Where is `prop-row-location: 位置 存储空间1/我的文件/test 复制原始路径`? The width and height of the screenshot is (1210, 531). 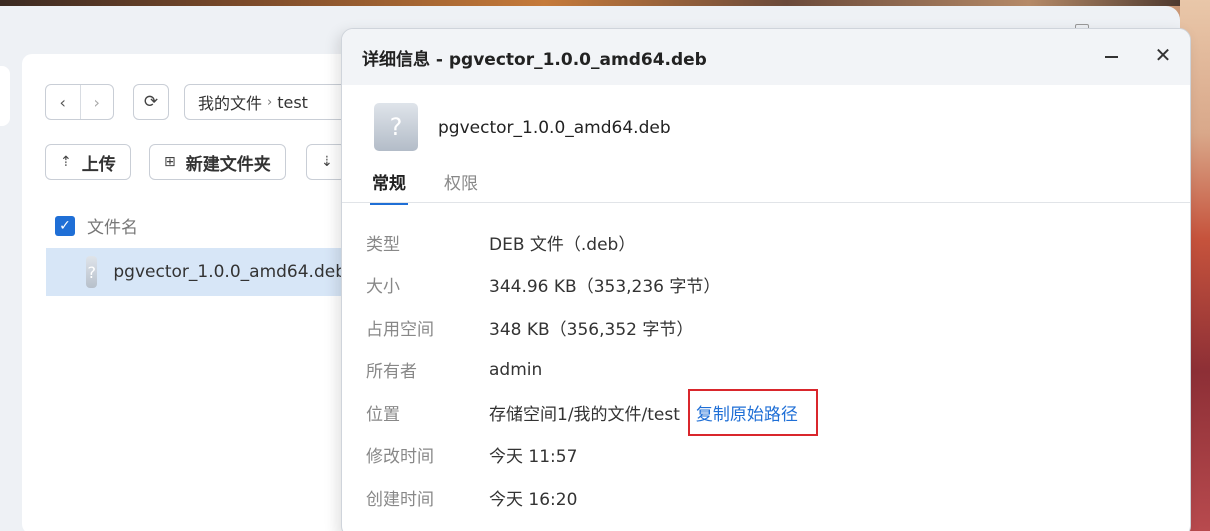 prop-row-location: 位置 存储空间1/我的文件/test 复制原始路径 is located at coordinates (766, 412).